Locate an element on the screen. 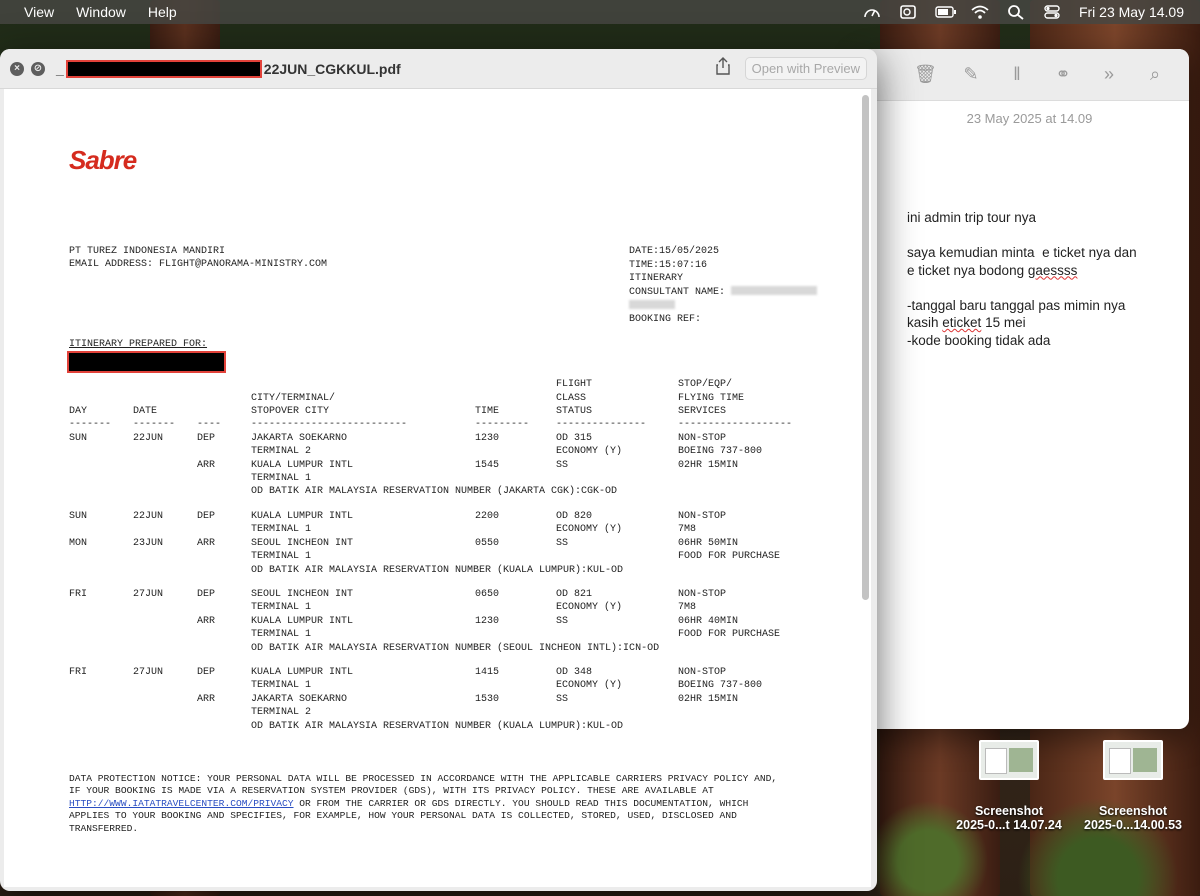 The height and width of the screenshot is (896, 1200). segment-flight: OD 821 ECONOMY (Y) SS is located at coordinates (589, 608).